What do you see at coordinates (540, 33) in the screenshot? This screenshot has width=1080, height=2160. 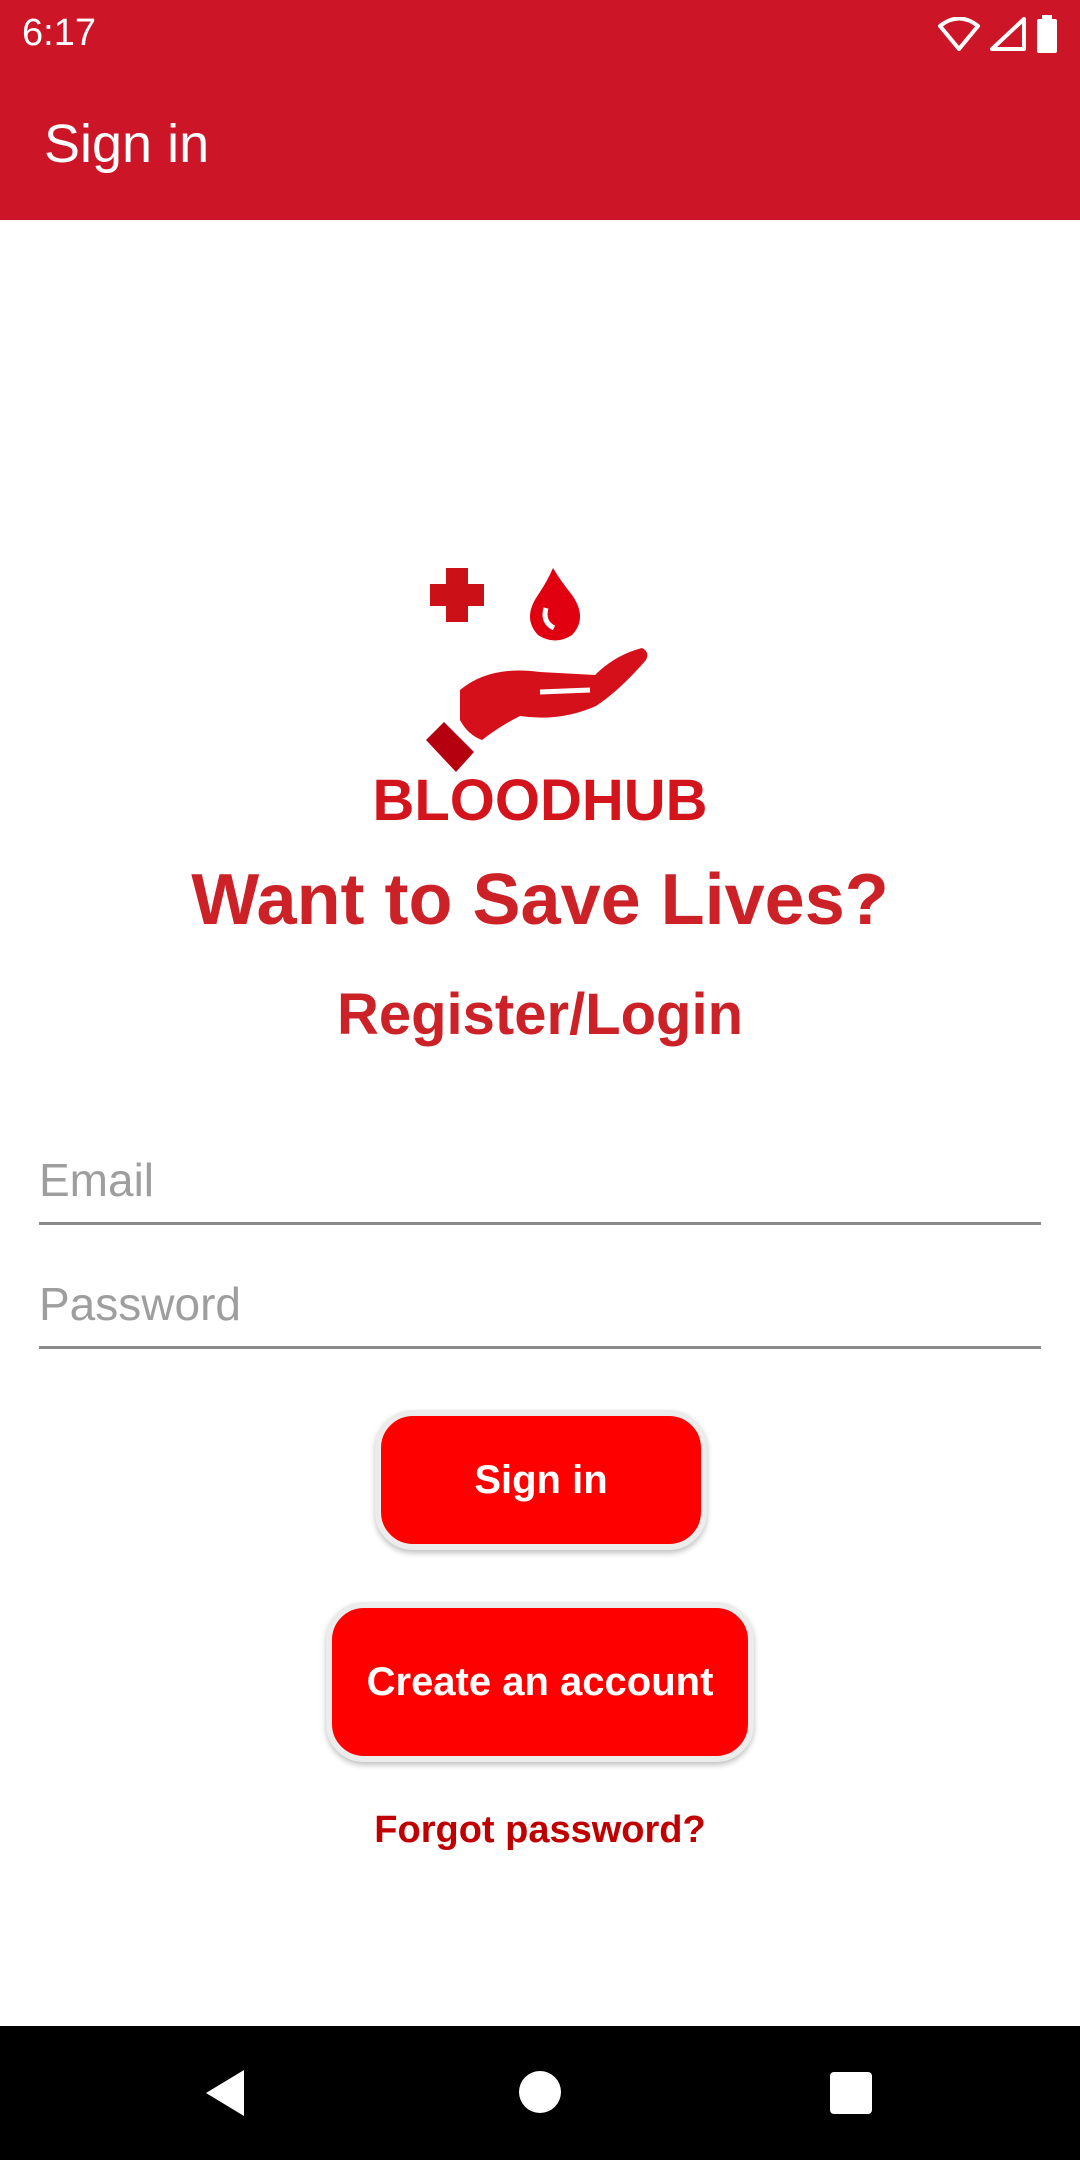 I see `status-bar: 6:17` at bounding box center [540, 33].